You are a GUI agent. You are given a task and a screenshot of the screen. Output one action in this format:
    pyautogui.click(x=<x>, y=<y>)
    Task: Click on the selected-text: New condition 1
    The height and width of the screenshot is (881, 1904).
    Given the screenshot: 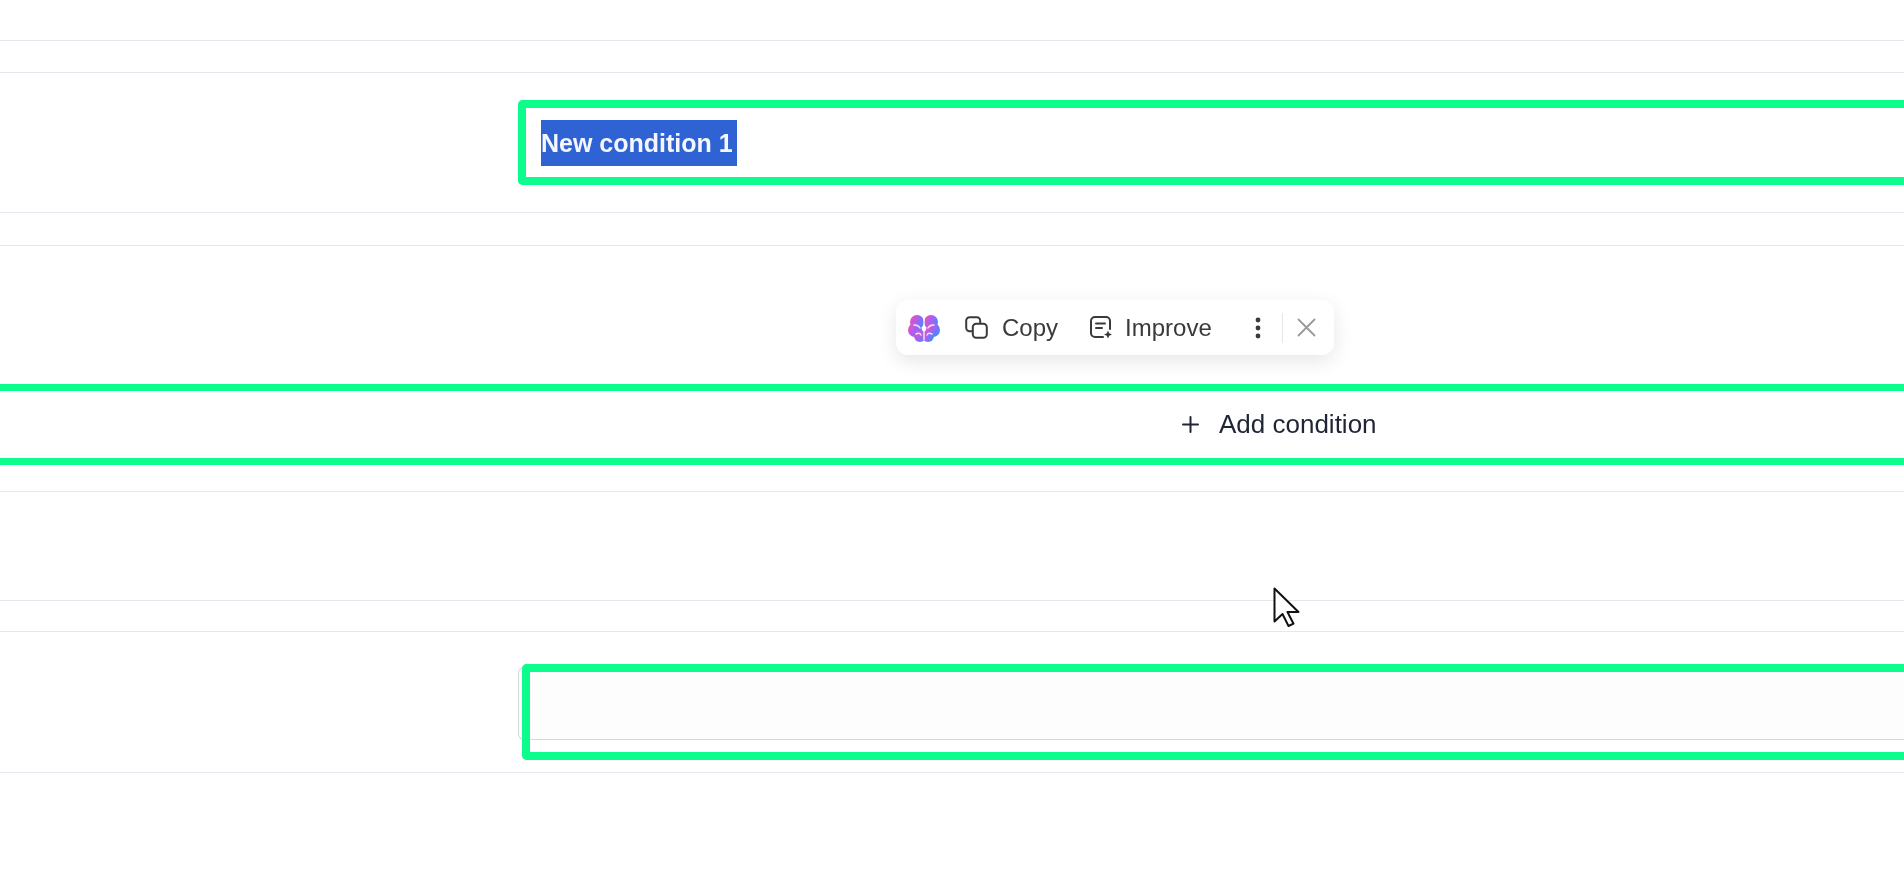 What is the action you would take?
    pyautogui.click(x=639, y=142)
    